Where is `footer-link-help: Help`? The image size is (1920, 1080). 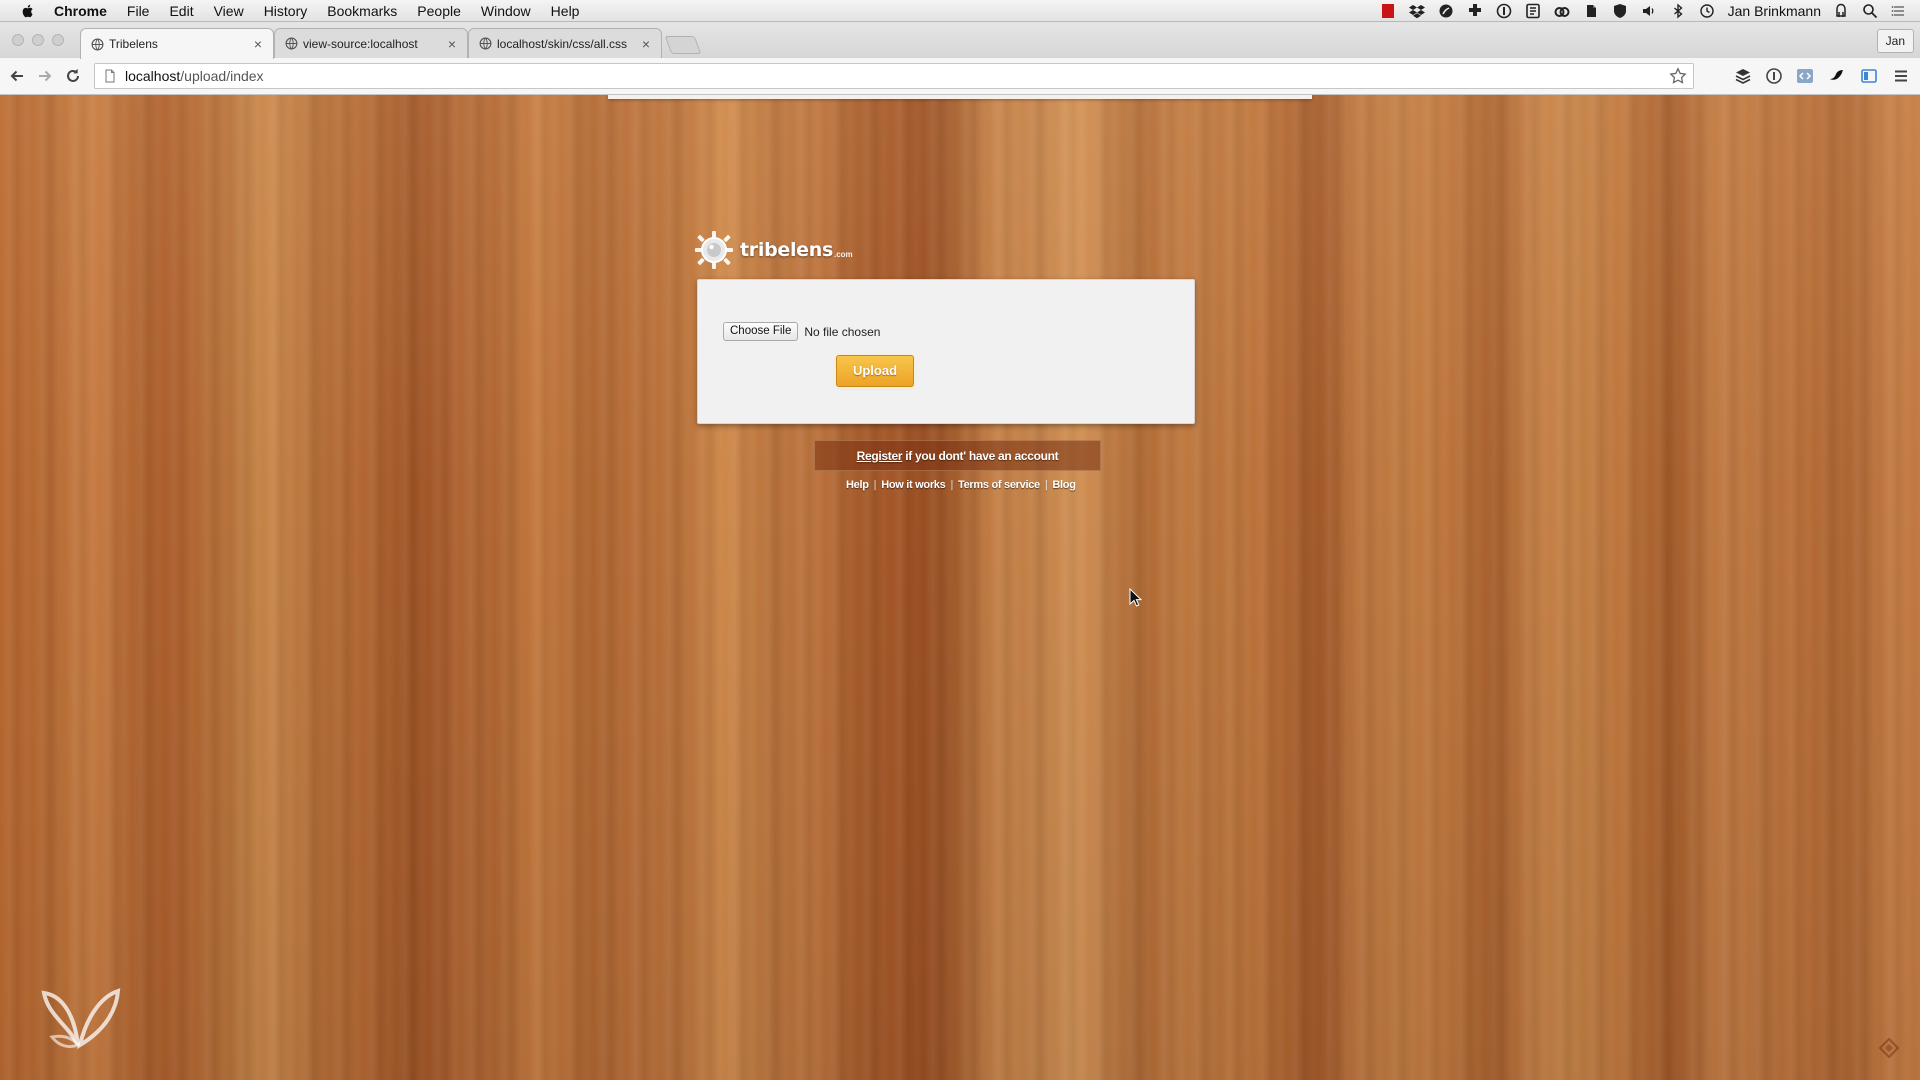
footer-link-help: Help is located at coordinates (857, 485).